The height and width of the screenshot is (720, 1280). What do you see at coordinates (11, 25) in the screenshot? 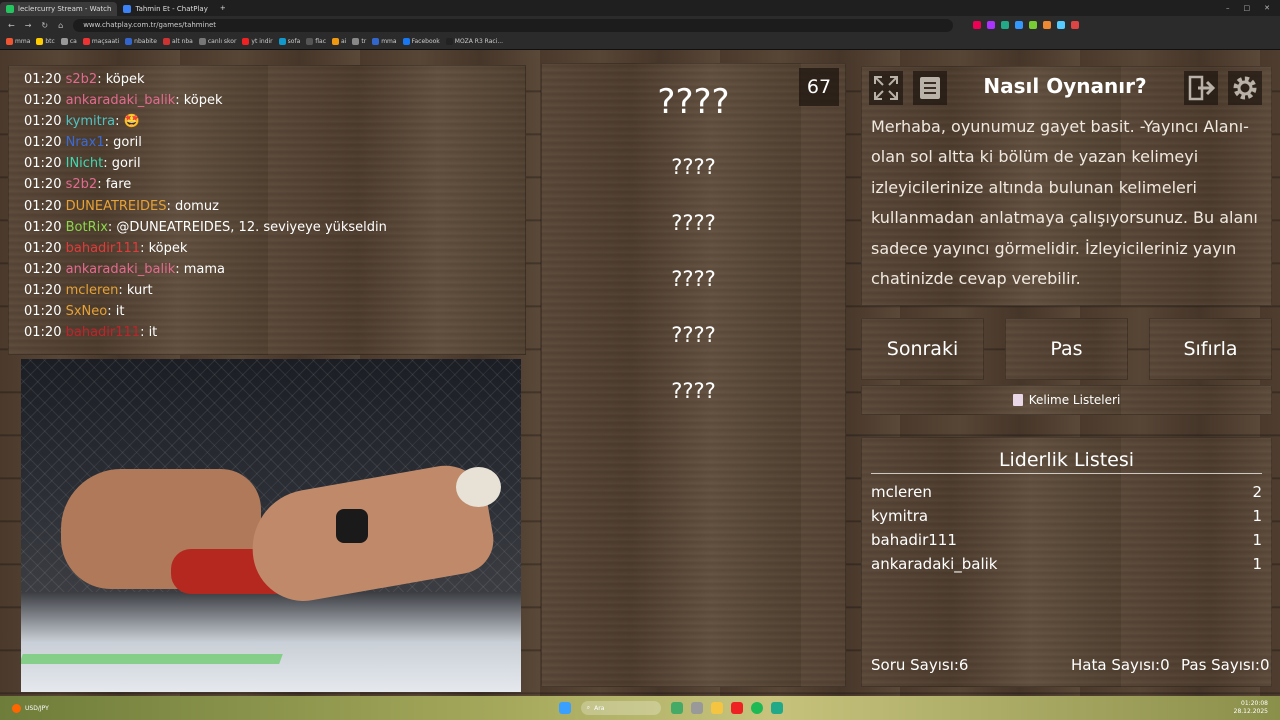
I see `back-icon: ←` at bounding box center [11, 25].